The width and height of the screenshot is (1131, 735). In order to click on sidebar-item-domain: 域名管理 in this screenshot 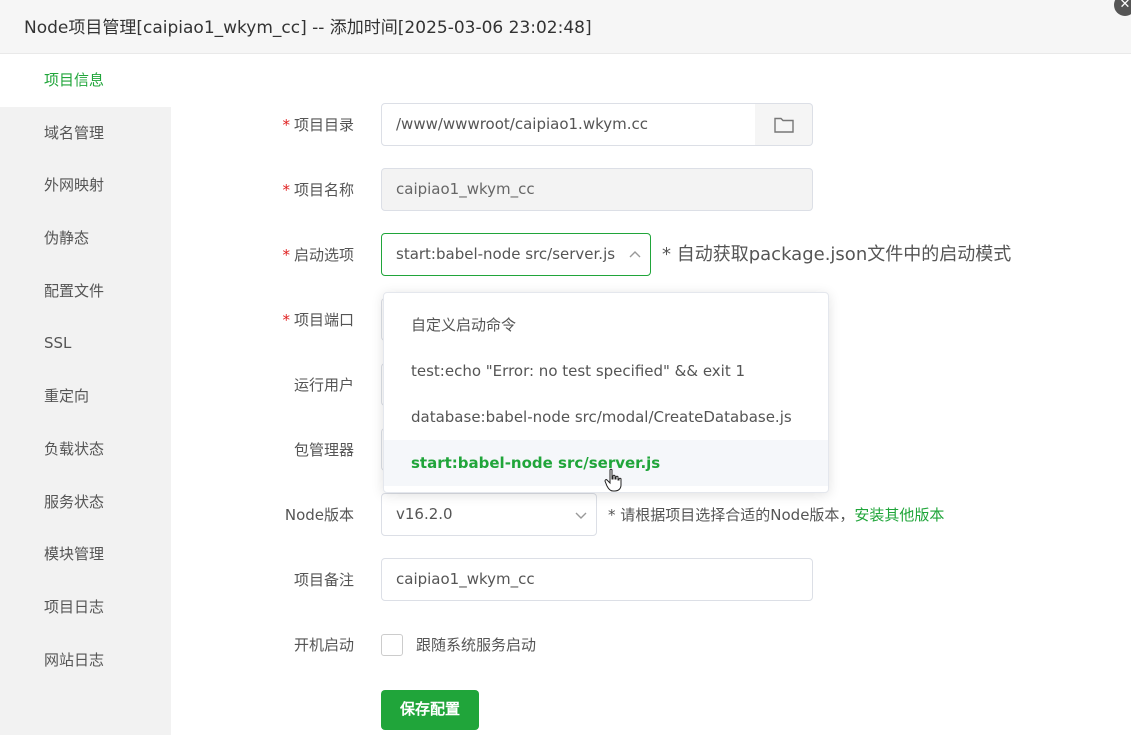, I will do `click(85, 133)`.